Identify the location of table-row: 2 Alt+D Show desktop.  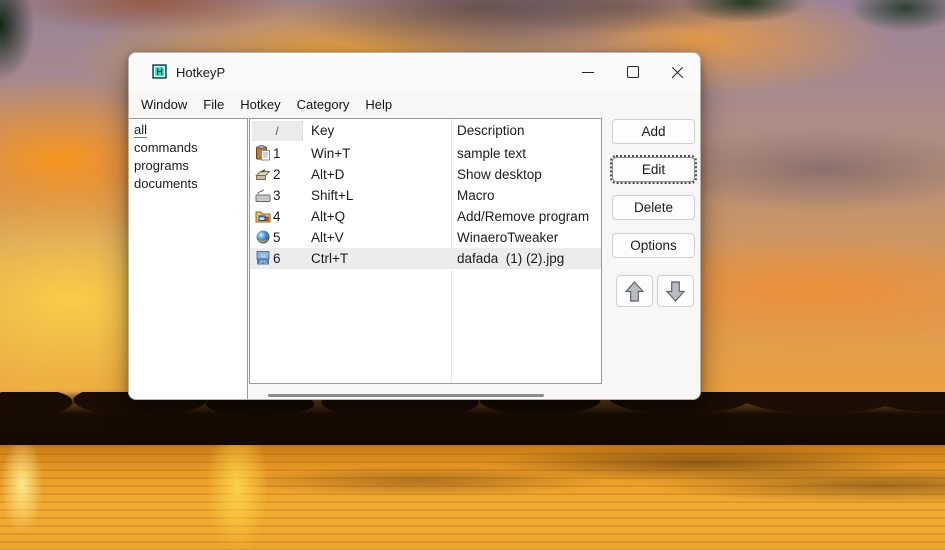
(425, 174).